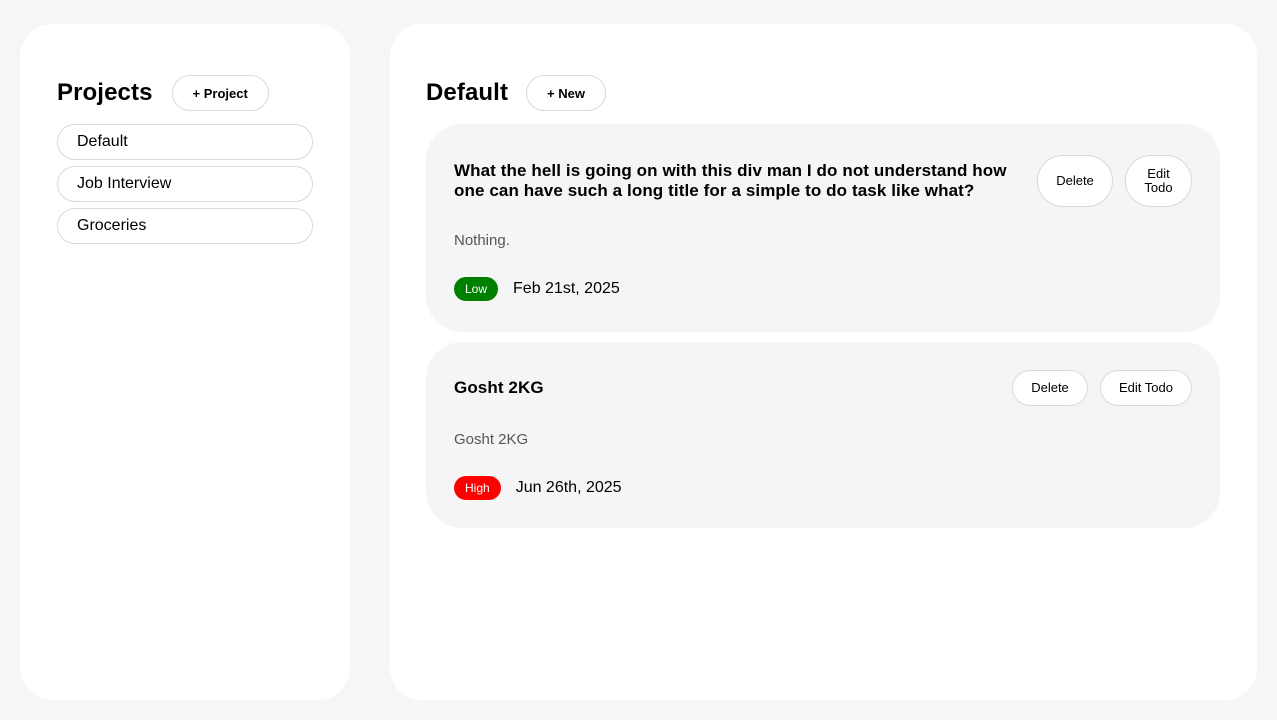 The height and width of the screenshot is (720, 1277). I want to click on projects-title: Projects, so click(105, 92).